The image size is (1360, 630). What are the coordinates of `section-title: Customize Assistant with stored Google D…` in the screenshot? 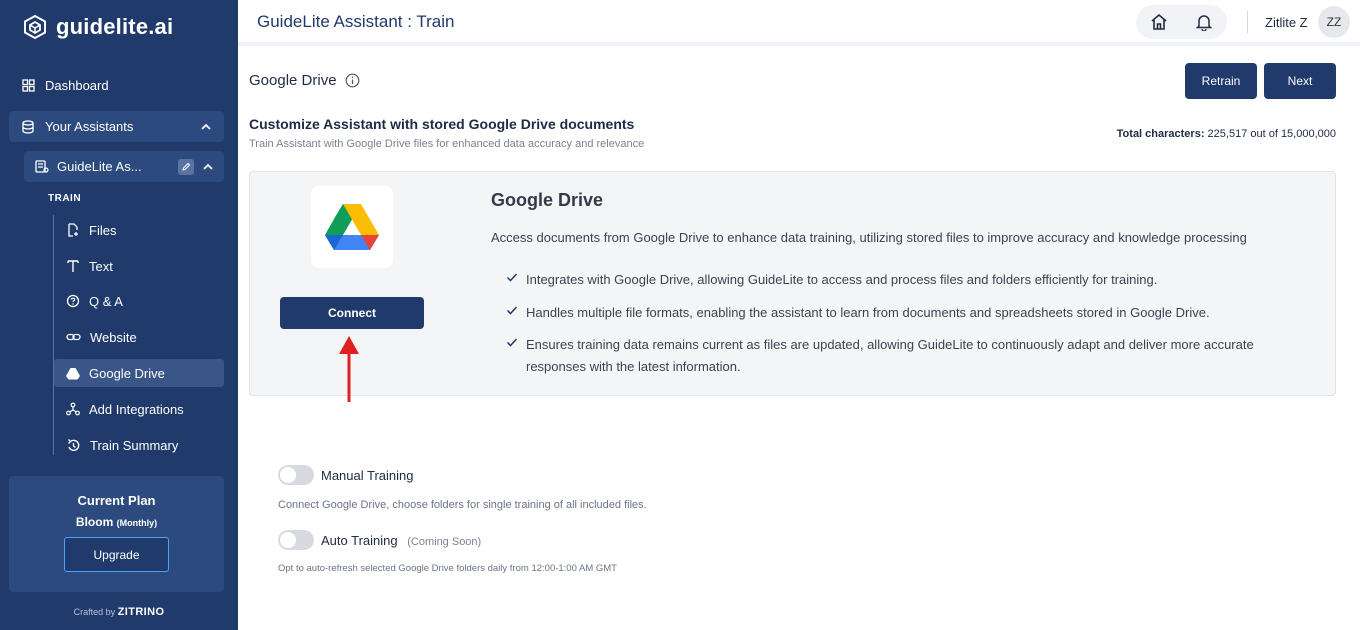 It's located at (442, 124).